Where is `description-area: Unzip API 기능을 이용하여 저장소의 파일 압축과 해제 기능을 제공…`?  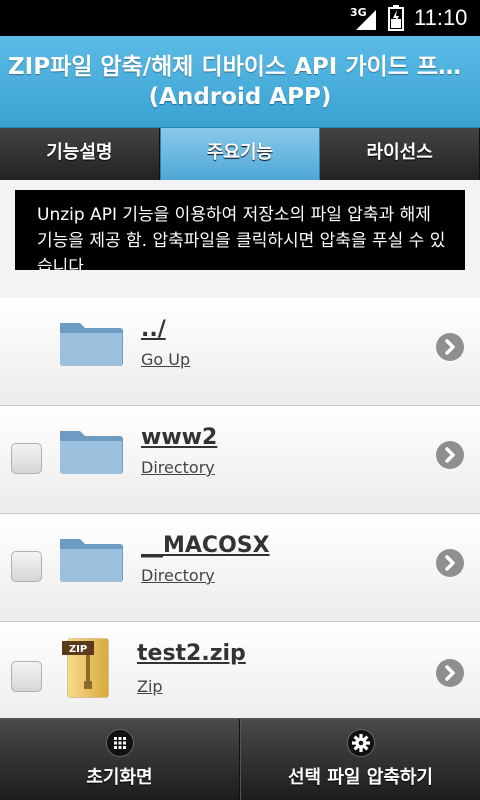
description-area: Unzip API 기능을 이용하여 저장소의 파일 압축과 해제 기능을 제공… is located at coordinates (240, 239).